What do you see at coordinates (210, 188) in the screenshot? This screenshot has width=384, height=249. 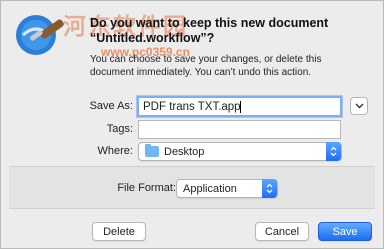 I see `file-format-value: Application` at bounding box center [210, 188].